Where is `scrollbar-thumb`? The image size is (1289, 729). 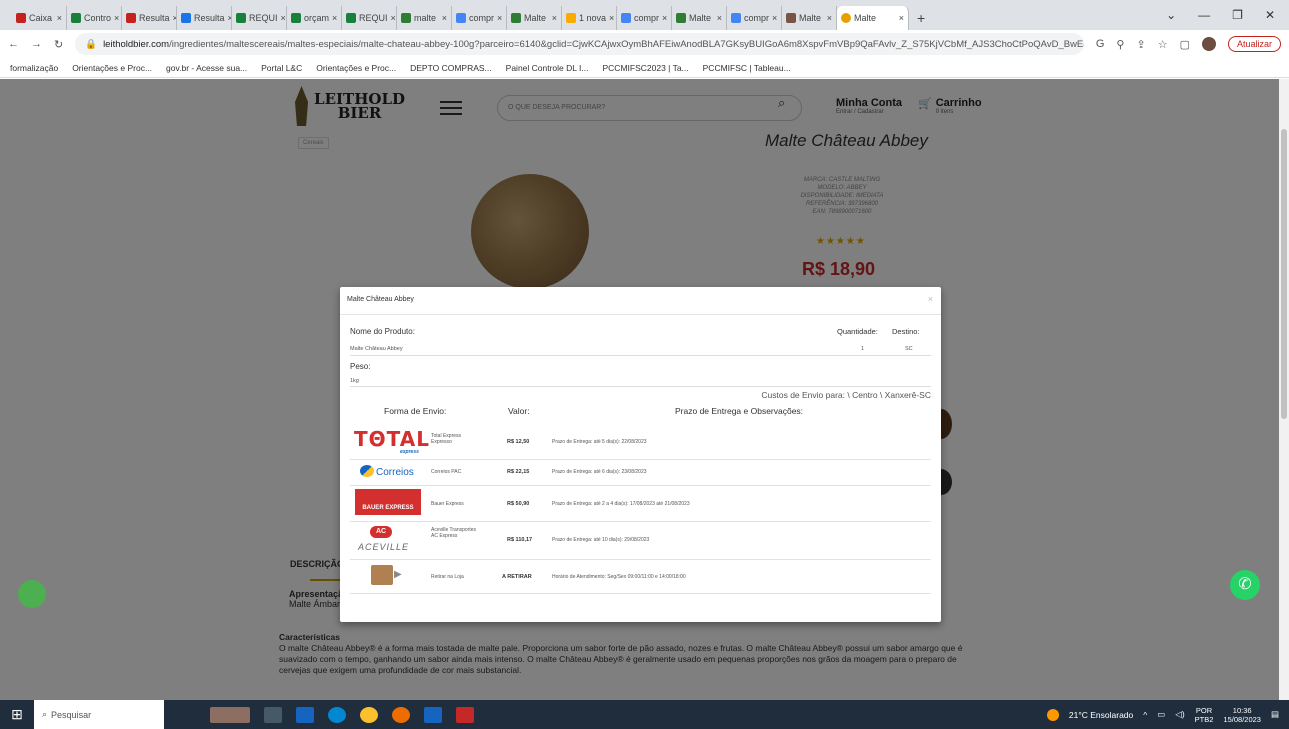 scrollbar-thumb is located at coordinates (1284, 274).